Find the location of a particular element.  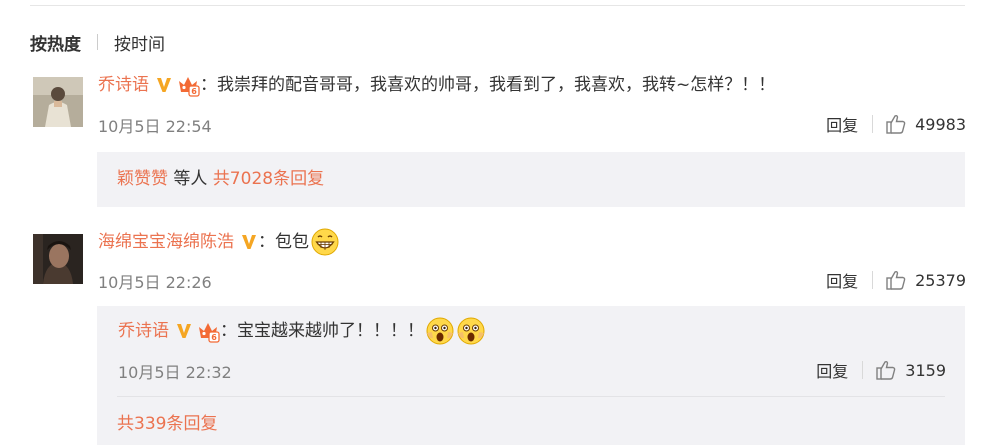

top-divider is located at coordinates (497, 5).